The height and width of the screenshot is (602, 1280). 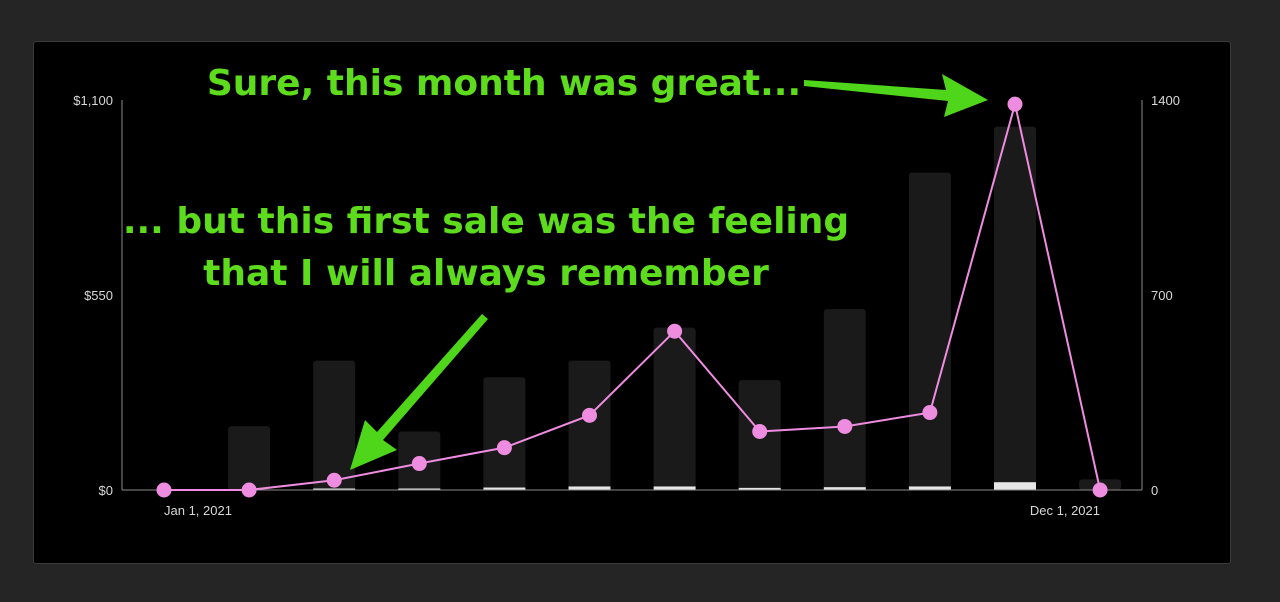 I want to click on left-tick-label-zero: $0, so click(x=106, y=490).